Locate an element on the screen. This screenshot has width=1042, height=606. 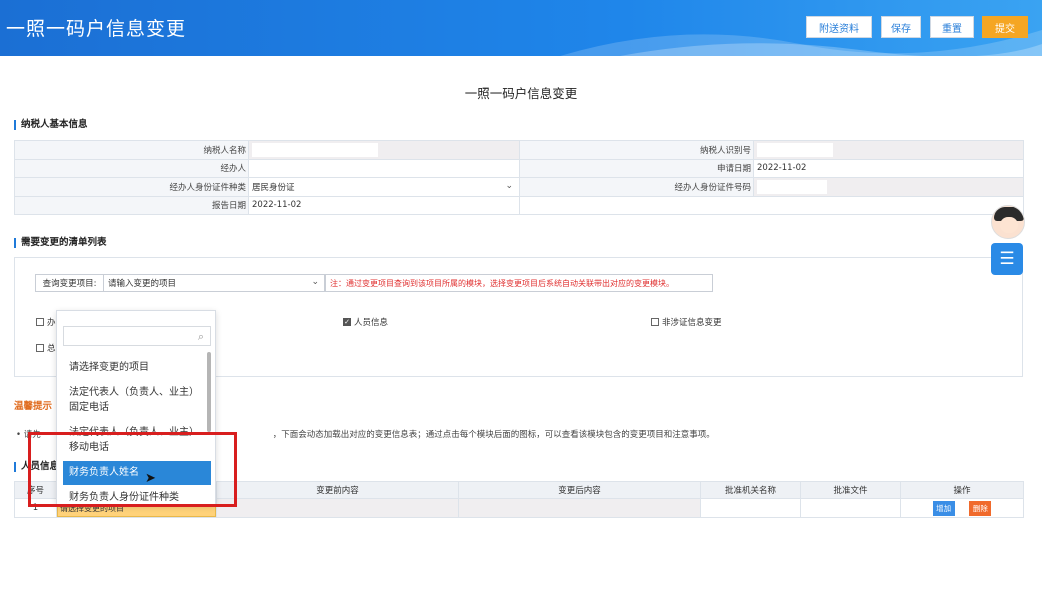
dropdown-option-active: 财务负责人姓名 is located at coordinates (137, 473).